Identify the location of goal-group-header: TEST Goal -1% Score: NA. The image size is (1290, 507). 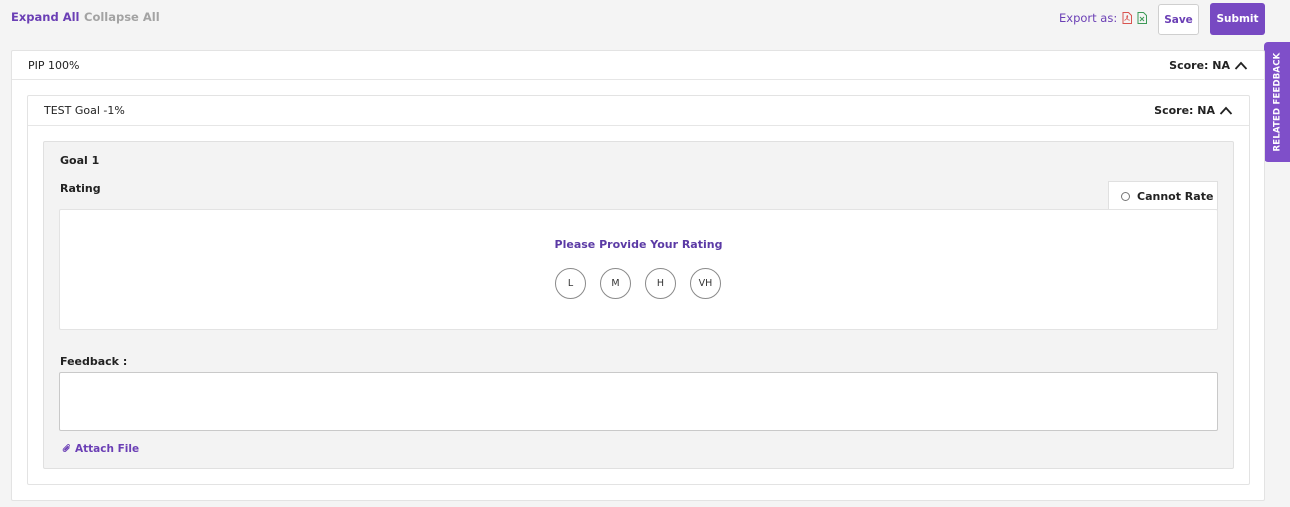
(638, 111).